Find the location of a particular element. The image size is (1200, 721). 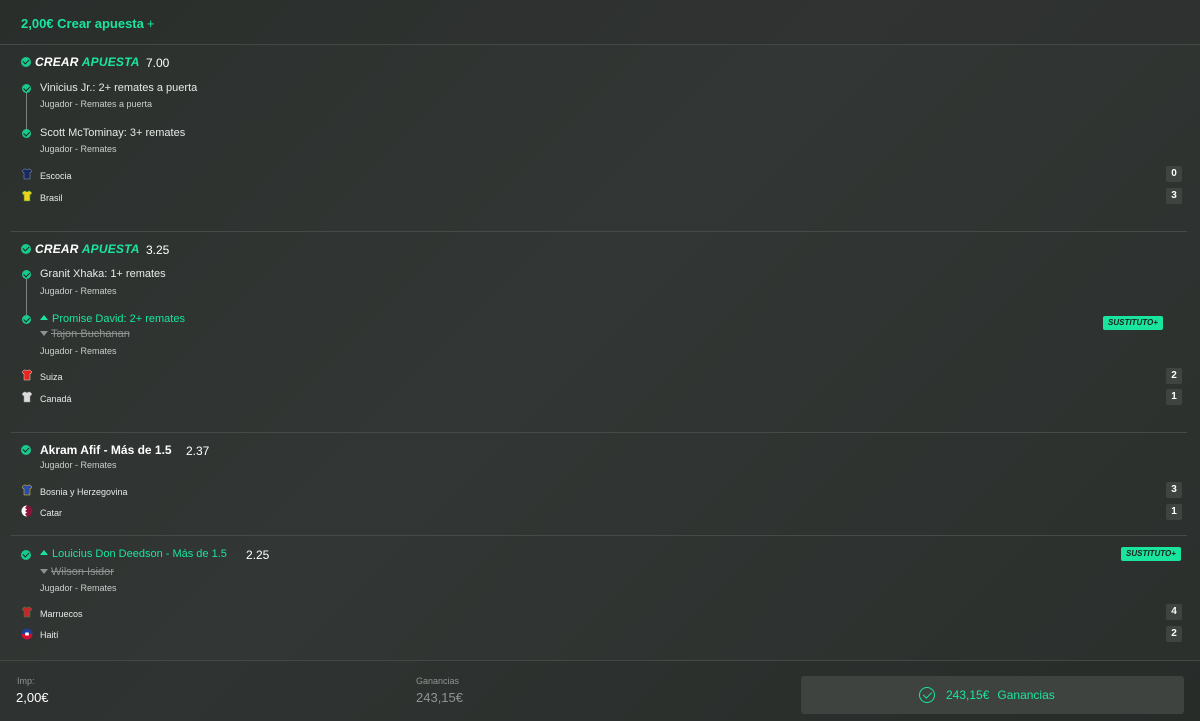

replaced-player: Tajon Buchanan is located at coordinates (85, 334).